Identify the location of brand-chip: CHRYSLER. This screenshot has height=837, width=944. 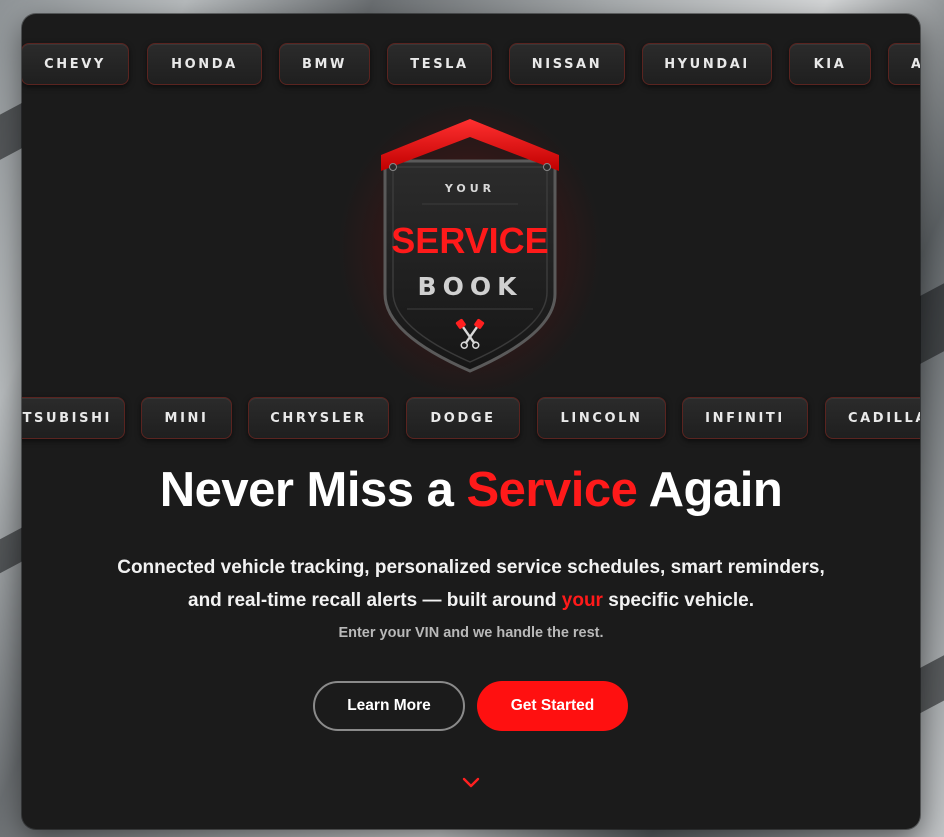
(318, 418).